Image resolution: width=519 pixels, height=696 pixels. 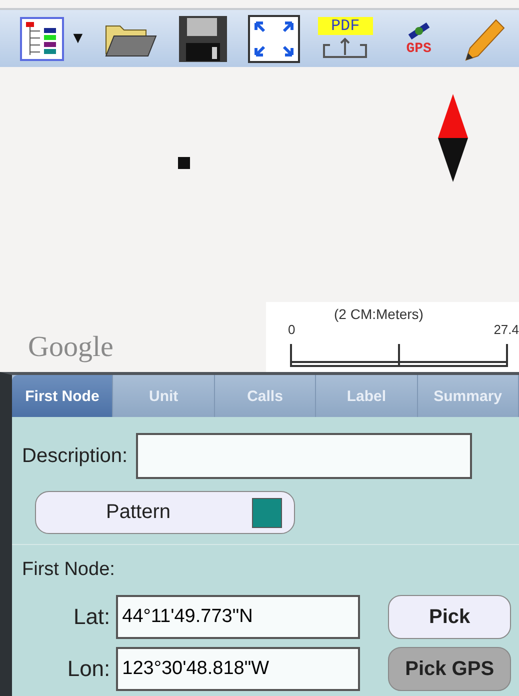 What do you see at coordinates (78, 39) in the screenshot?
I see `dropdown-caret: ▼` at bounding box center [78, 39].